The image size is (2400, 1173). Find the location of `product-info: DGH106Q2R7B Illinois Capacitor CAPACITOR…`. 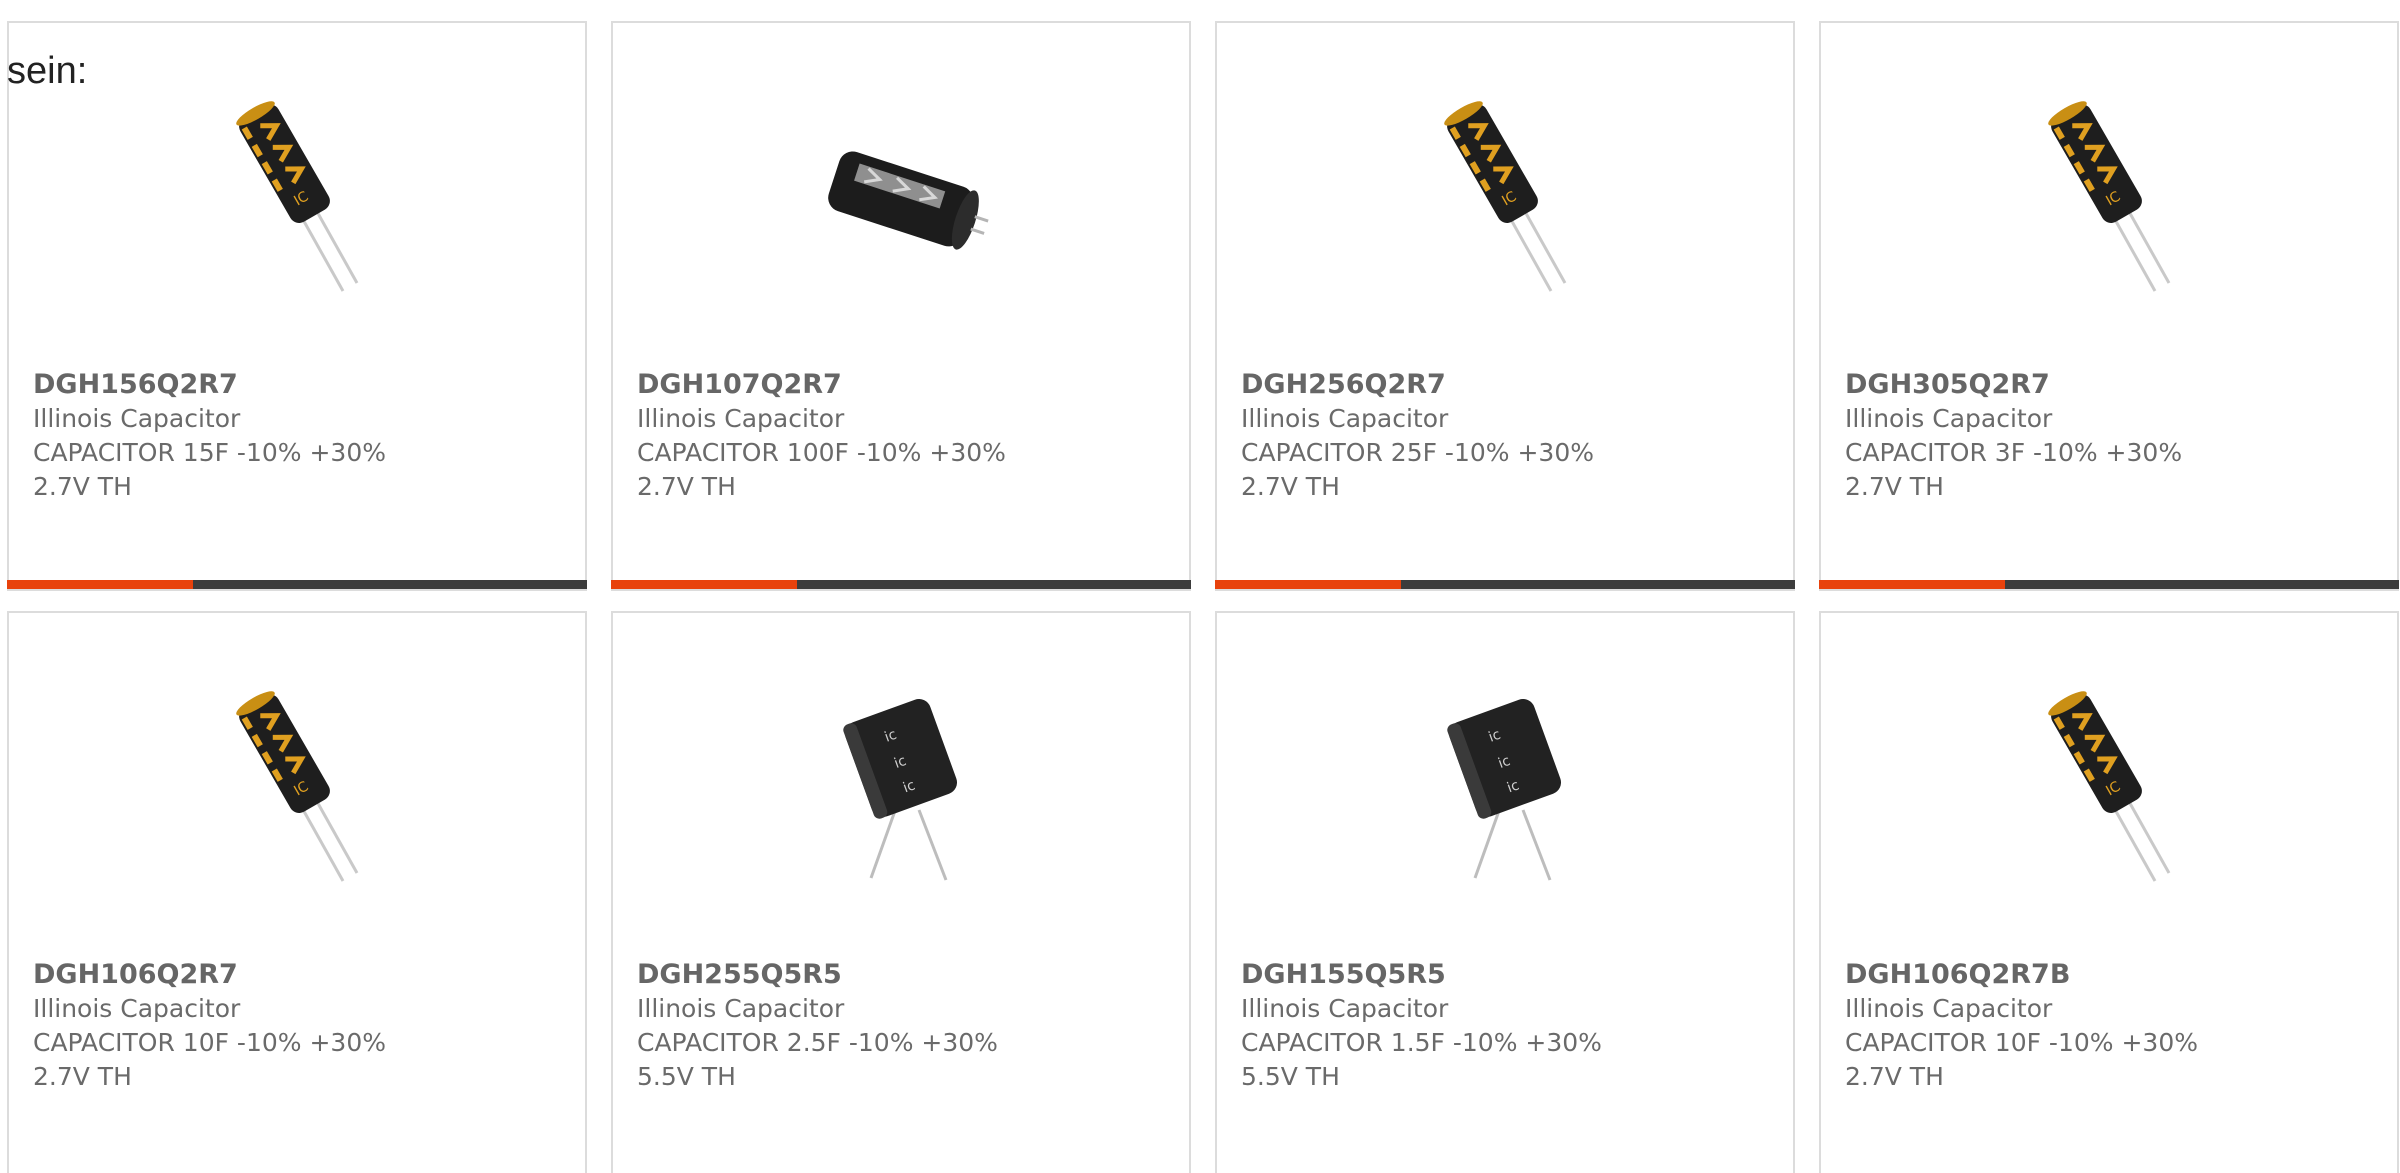

product-info: DGH106Q2R7B Illinois Capacitor CAPACITOR… is located at coordinates (2109, 1026).